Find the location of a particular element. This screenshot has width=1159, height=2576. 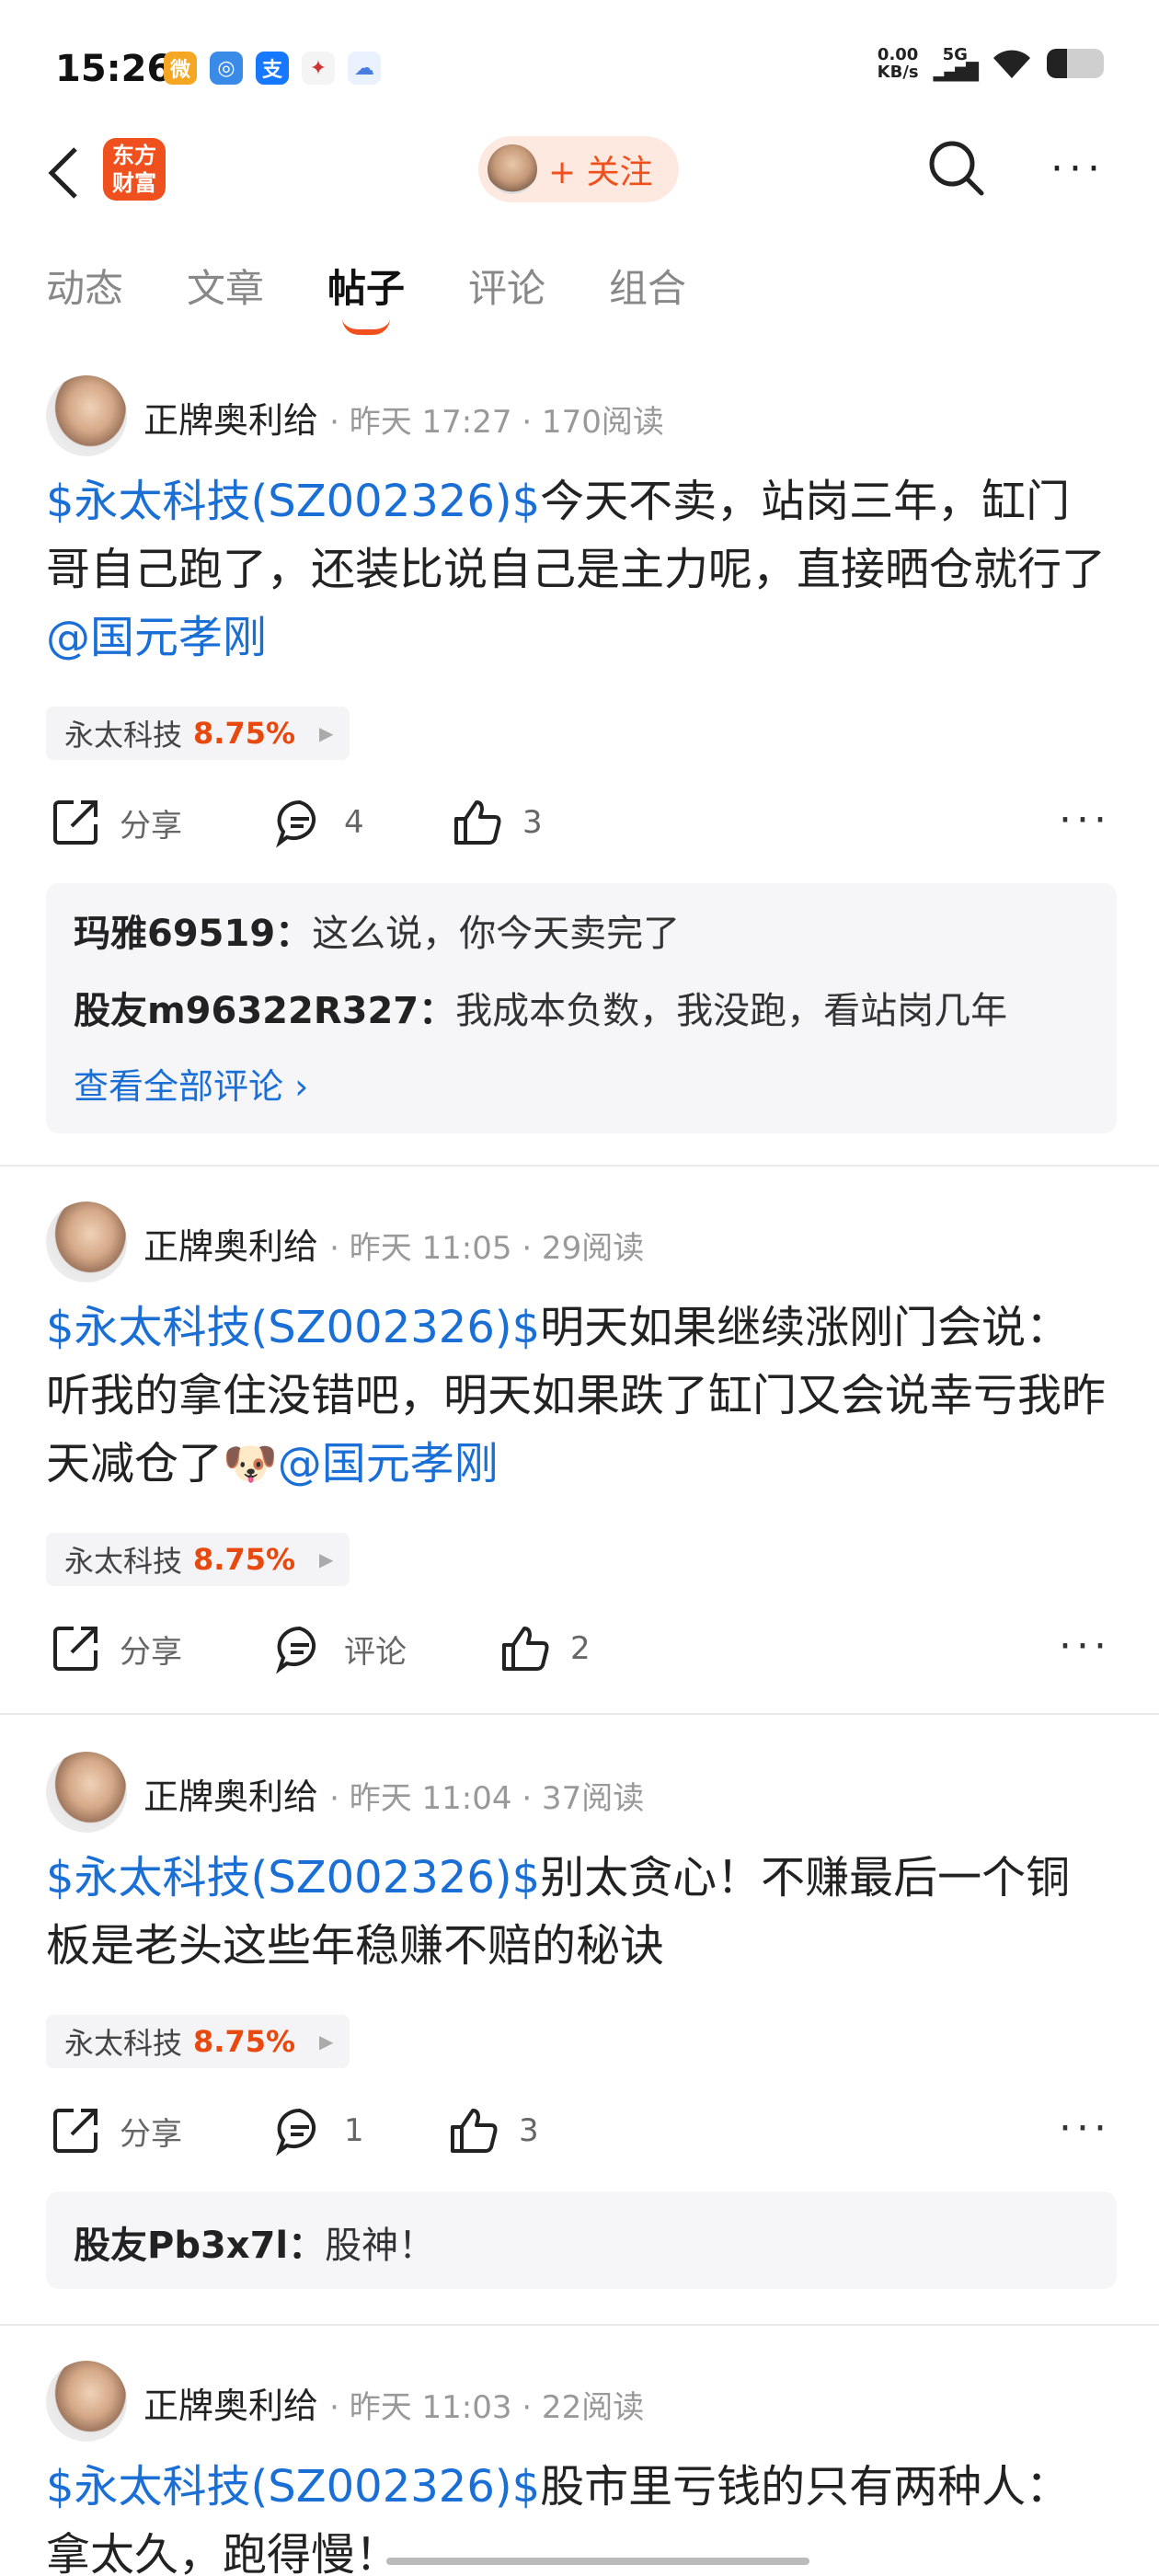

status-time: 15:26 is located at coordinates (114, 69).